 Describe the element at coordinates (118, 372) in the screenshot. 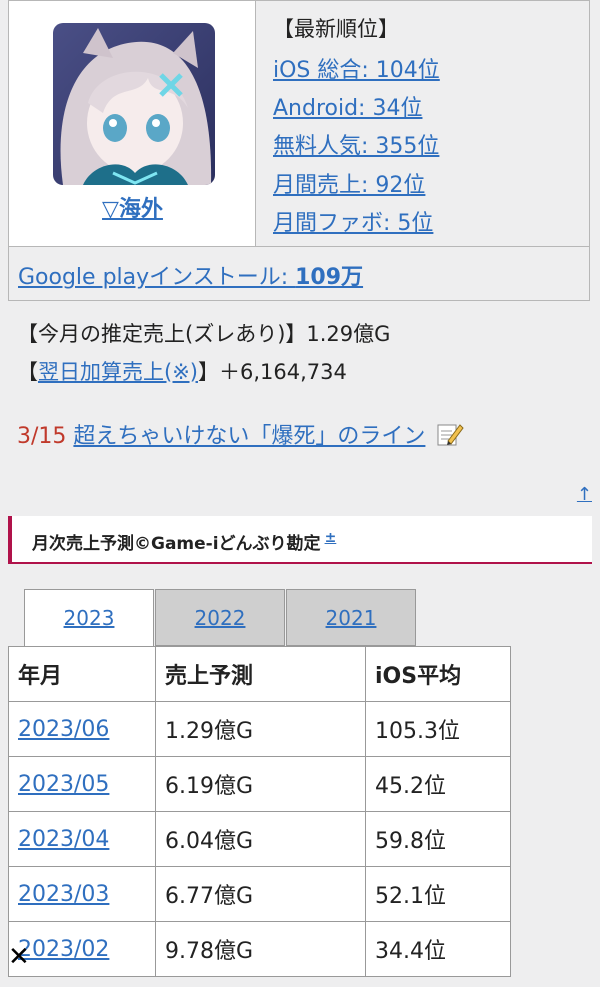

I see `next-day-sales-link: 翌日加算売上(※)` at that location.